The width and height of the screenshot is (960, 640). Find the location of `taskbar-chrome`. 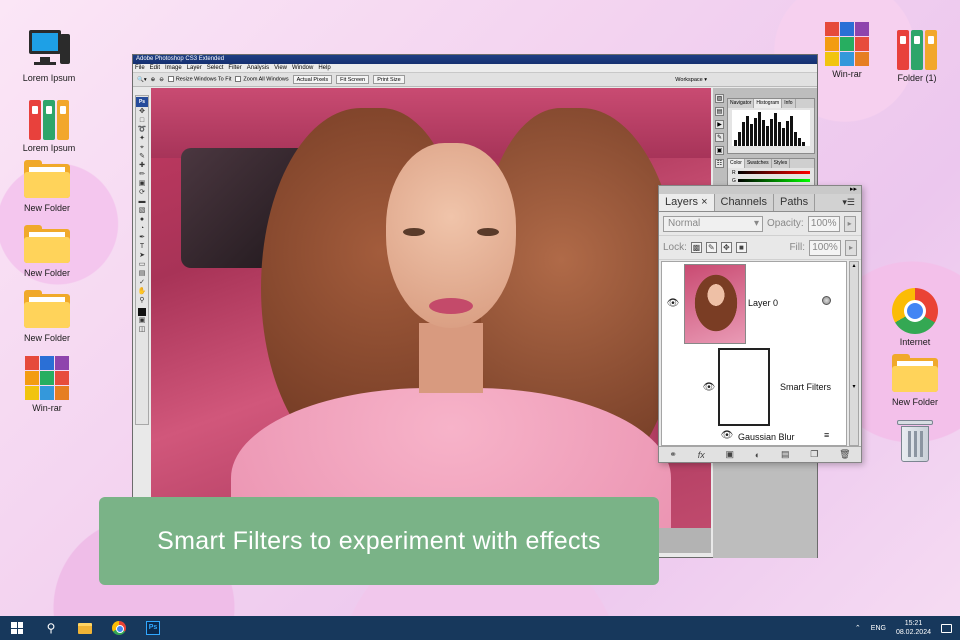

taskbar-chrome is located at coordinates (119, 628).